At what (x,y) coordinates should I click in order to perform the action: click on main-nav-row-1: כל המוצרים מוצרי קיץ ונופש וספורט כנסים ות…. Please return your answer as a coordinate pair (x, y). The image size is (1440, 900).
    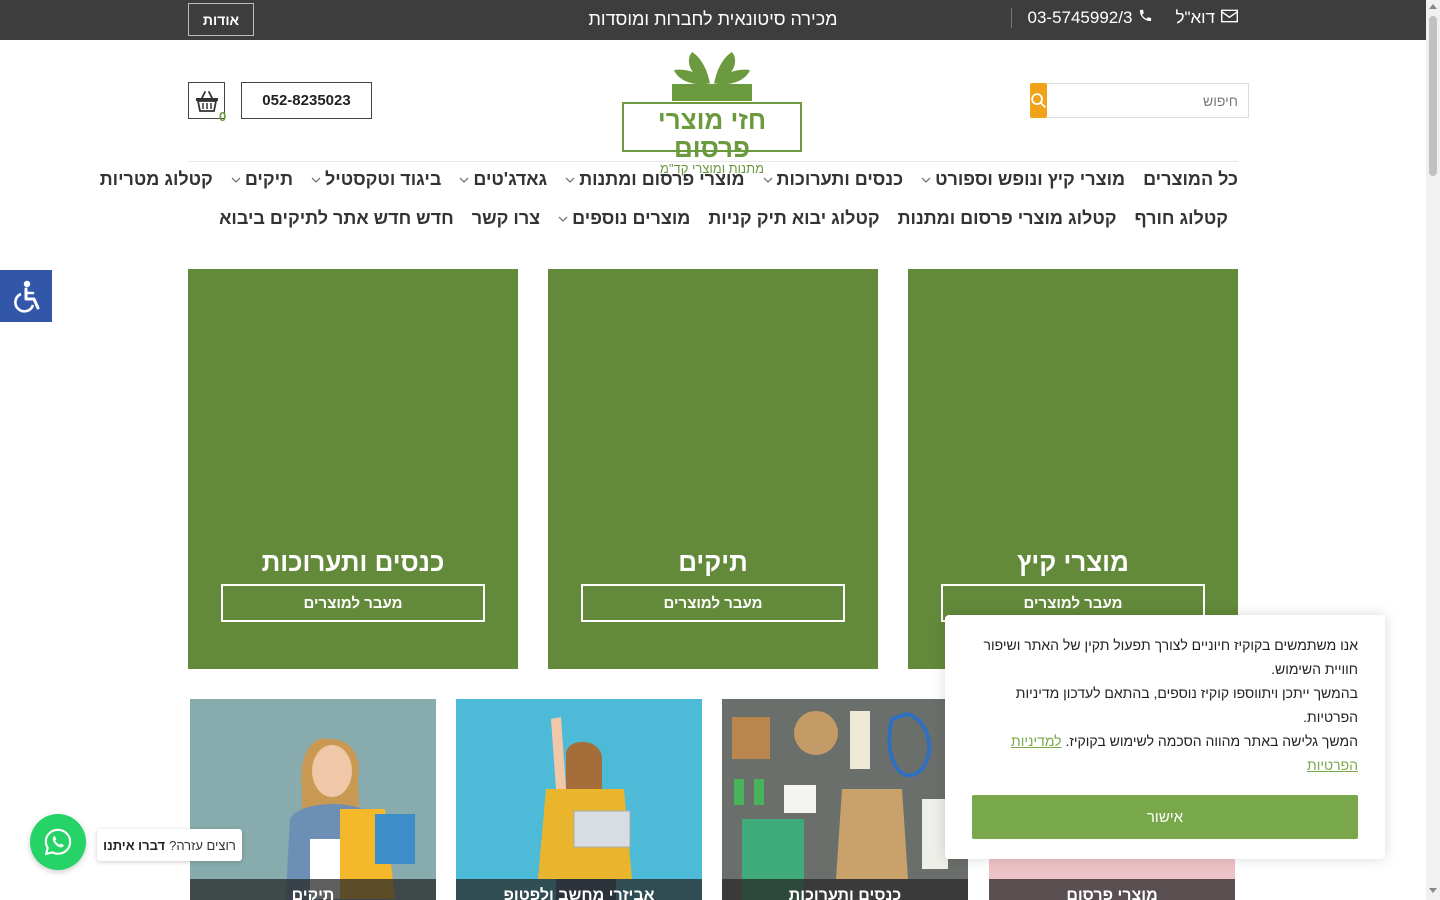
    Looking at the image, I should click on (669, 179).